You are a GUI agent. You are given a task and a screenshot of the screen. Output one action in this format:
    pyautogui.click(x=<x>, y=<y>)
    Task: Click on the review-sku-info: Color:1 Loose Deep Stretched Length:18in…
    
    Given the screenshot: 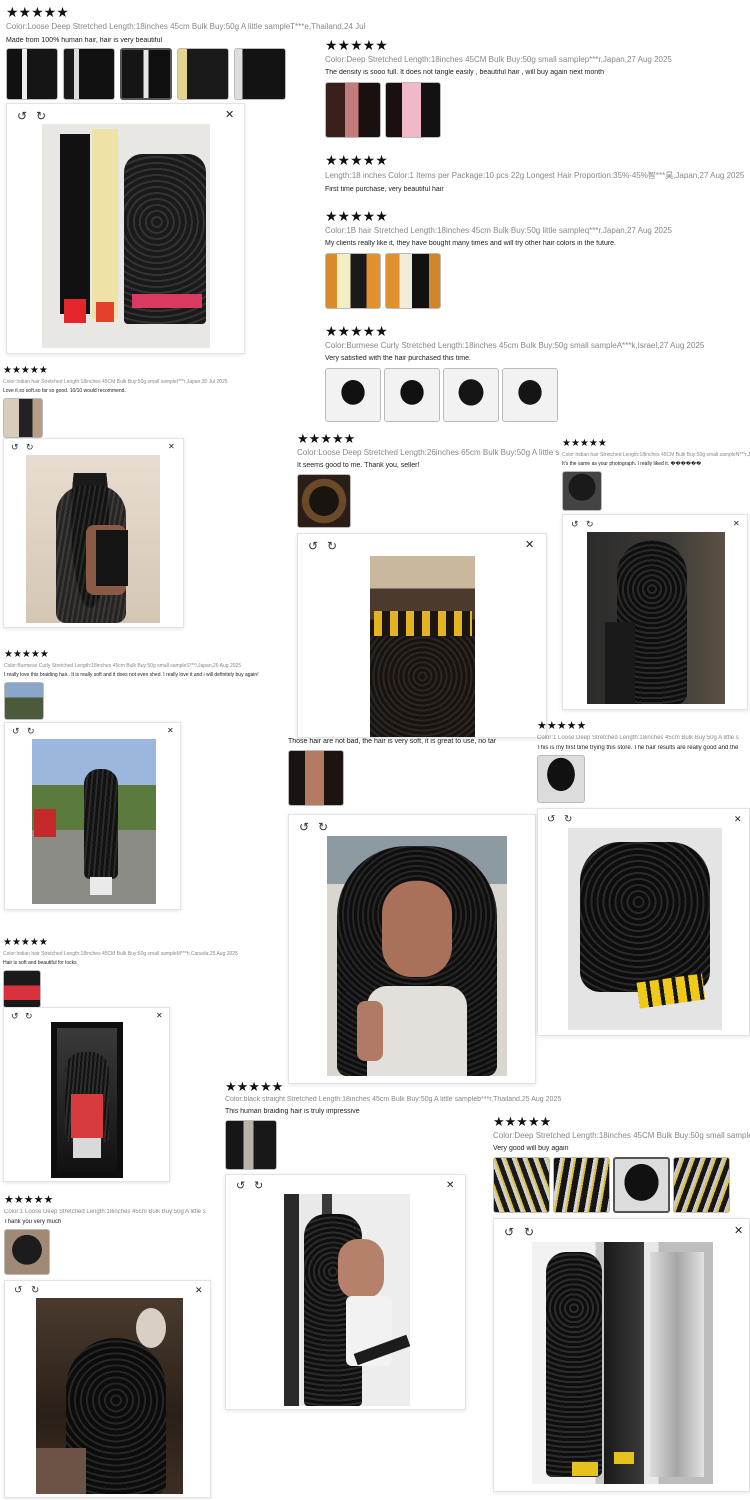 What is the action you would take?
    pyautogui.click(x=105, y=1212)
    